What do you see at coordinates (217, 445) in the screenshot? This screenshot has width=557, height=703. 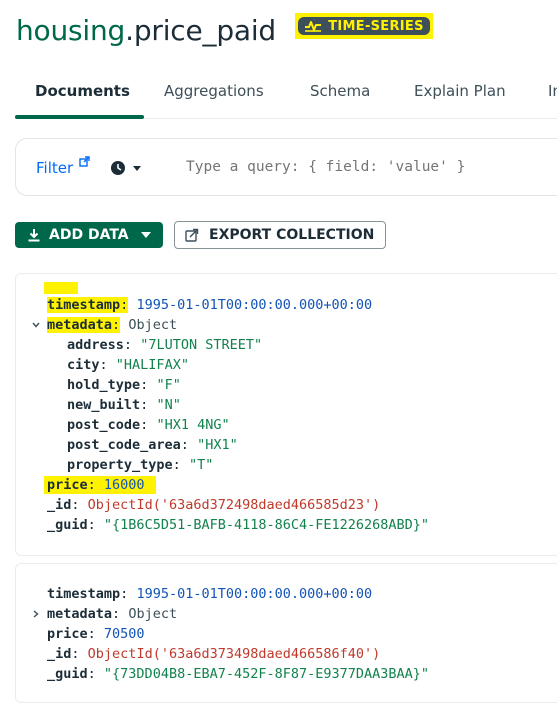 I see `field-value: "HX1"` at bounding box center [217, 445].